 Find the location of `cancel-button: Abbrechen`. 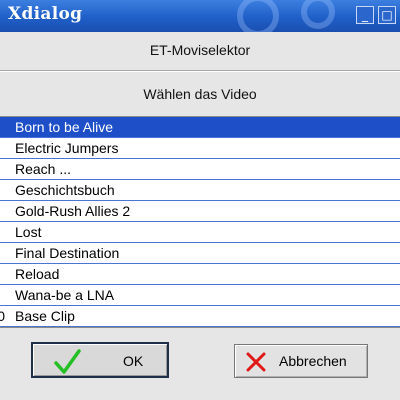

cancel-button: Abbrechen is located at coordinates (301, 361).